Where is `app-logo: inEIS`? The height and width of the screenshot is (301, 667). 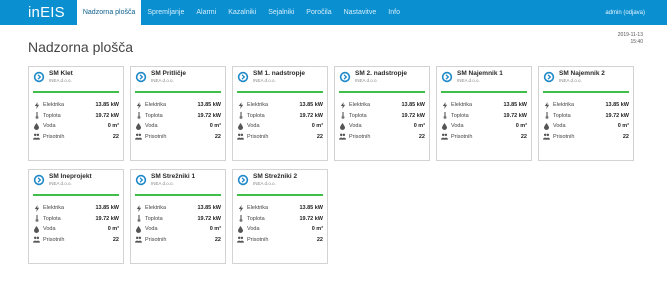 app-logo: inEIS is located at coordinates (38, 12).